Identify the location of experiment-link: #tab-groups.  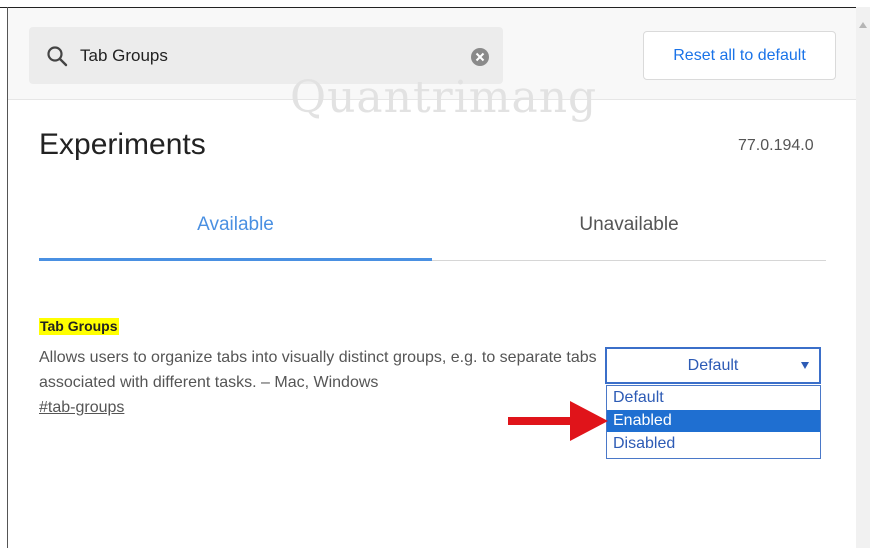
(81, 408).